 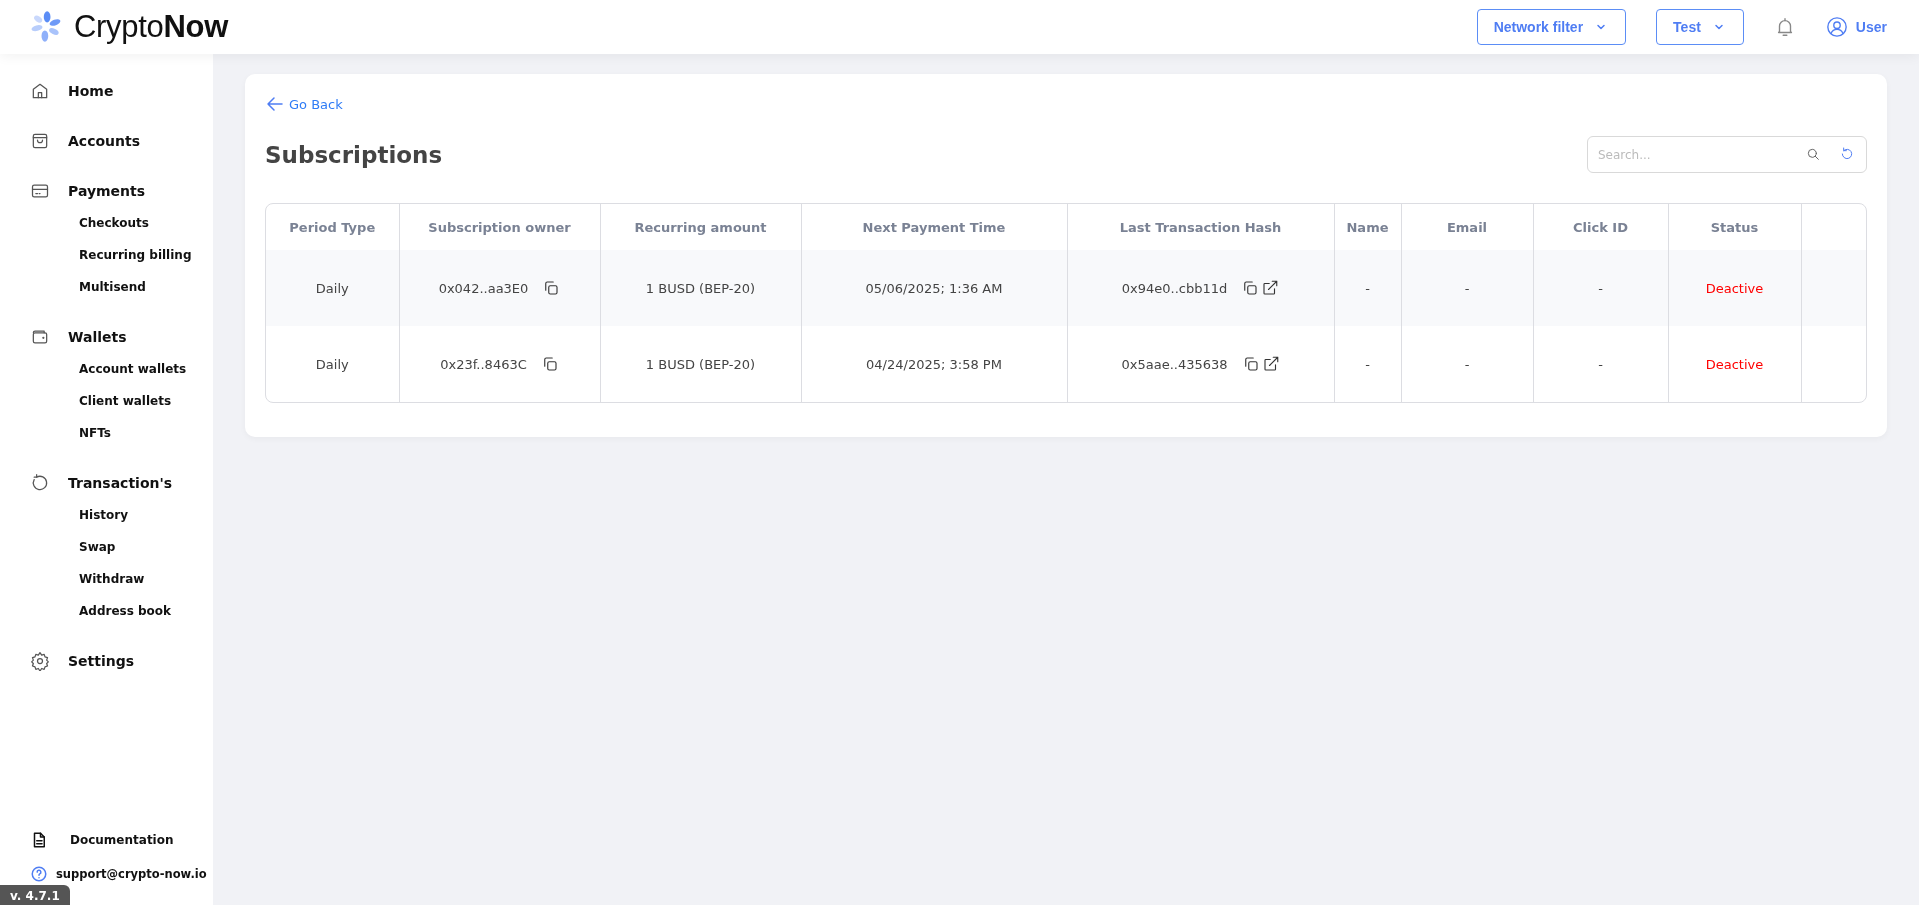 I want to click on nav-item: Payments, so click(x=106, y=191).